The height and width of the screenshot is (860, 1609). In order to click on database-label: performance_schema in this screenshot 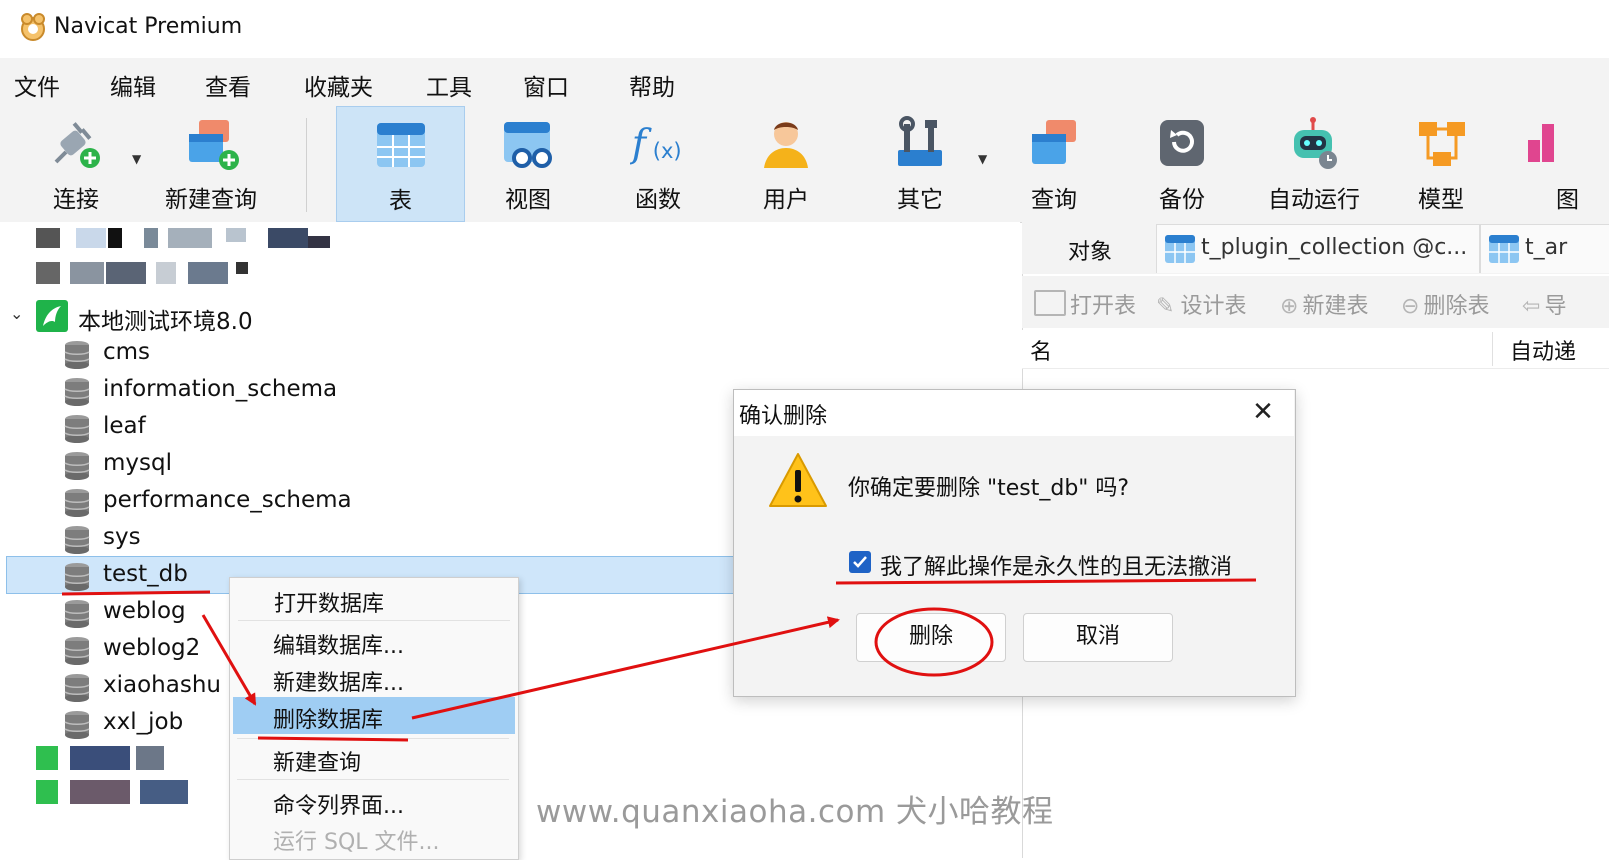, I will do `click(227, 500)`.